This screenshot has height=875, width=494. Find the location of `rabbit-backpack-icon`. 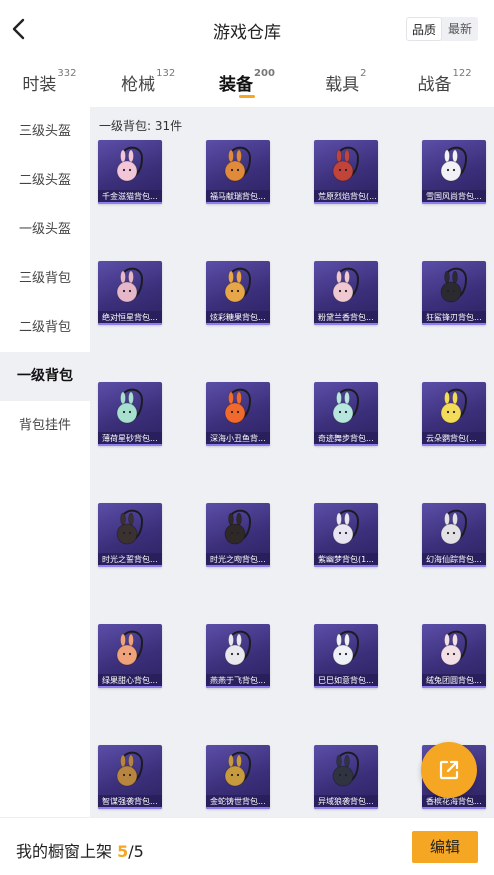

rabbit-backpack-icon is located at coordinates (346, 164).